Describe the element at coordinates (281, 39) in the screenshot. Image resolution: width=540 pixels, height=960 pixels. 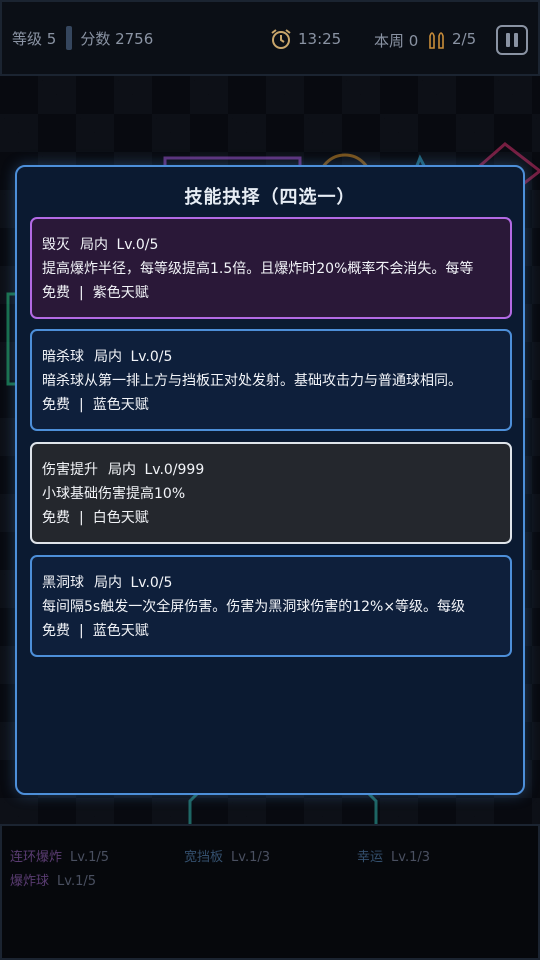
I see `alarm-clock-icon` at that location.